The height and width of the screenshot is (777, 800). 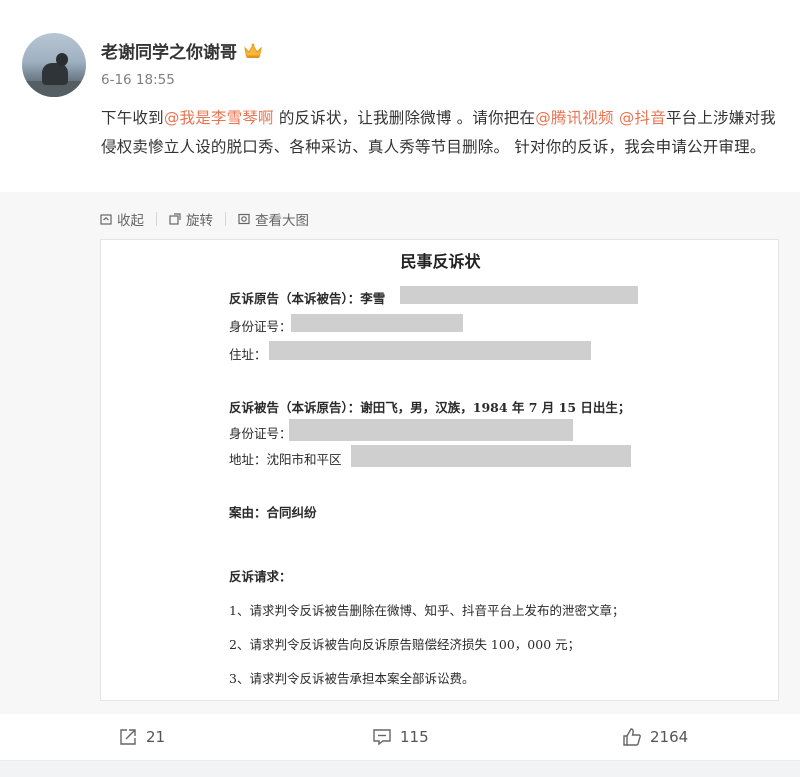 What do you see at coordinates (273, 512) in the screenshot?
I see `doc-line-case: 案由：合同纠纷` at bounding box center [273, 512].